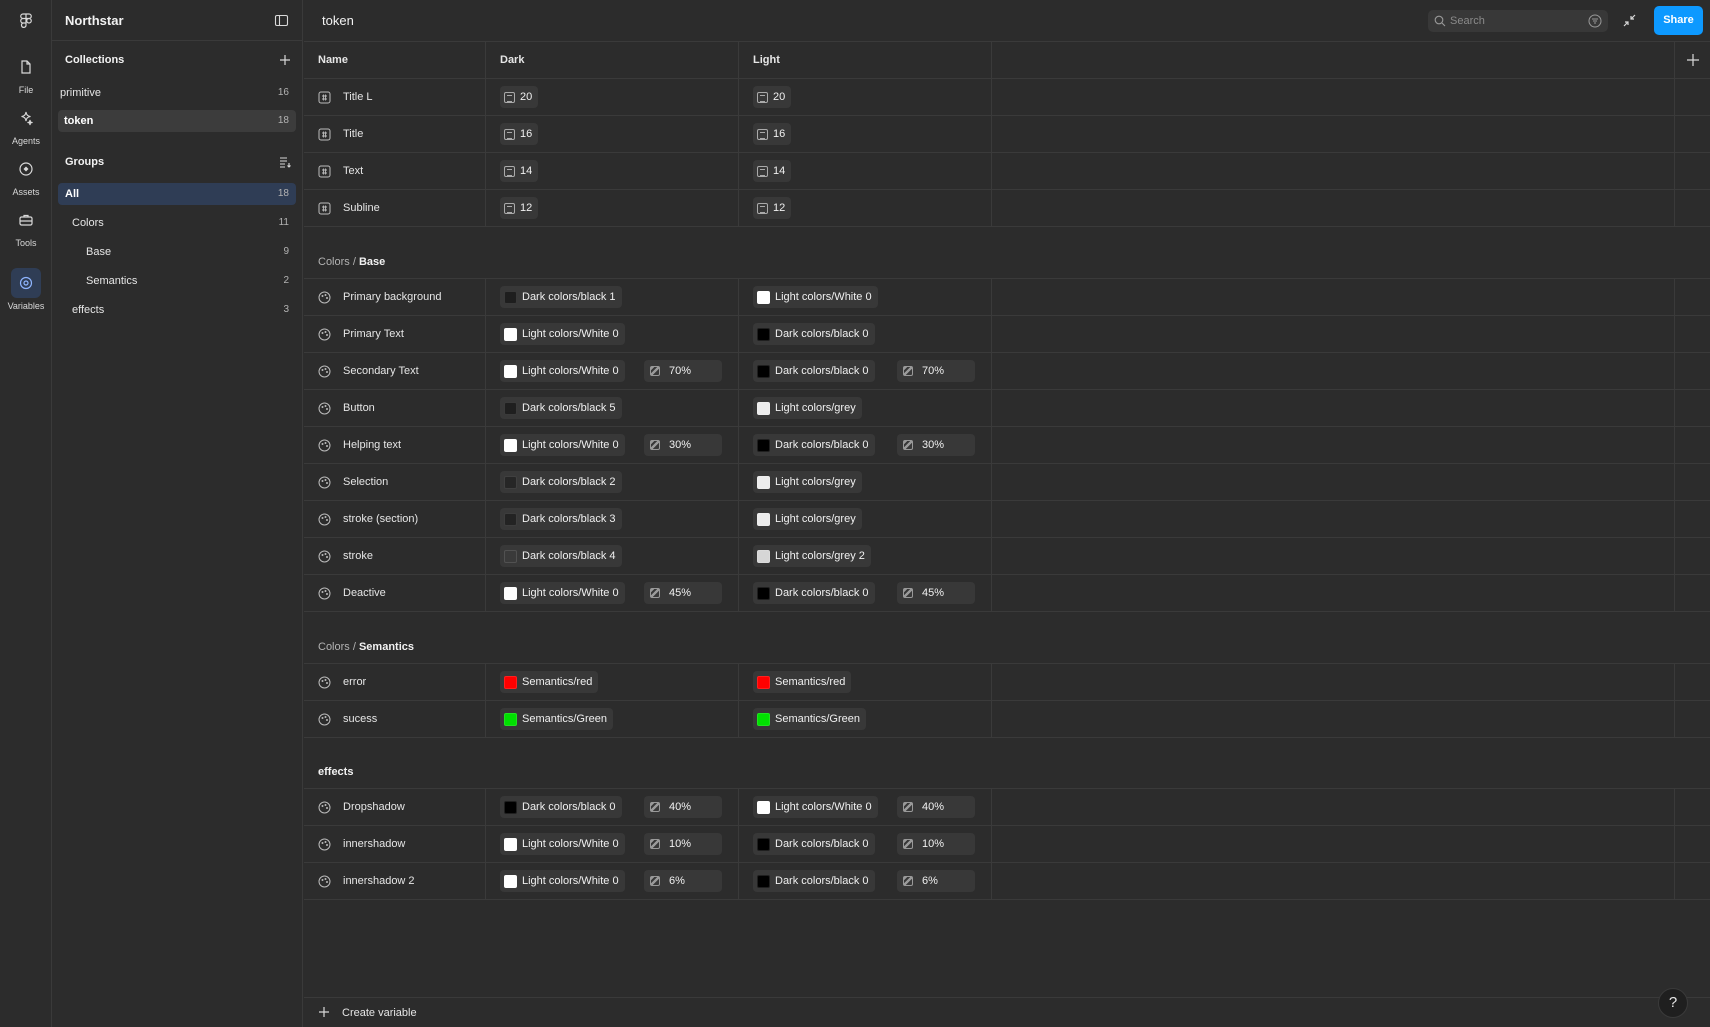 This screenshot has width=1710, height=1027. Describe the element at coordinates (177, 194) in the screenshot. I see `group-all: All 18` at that location.